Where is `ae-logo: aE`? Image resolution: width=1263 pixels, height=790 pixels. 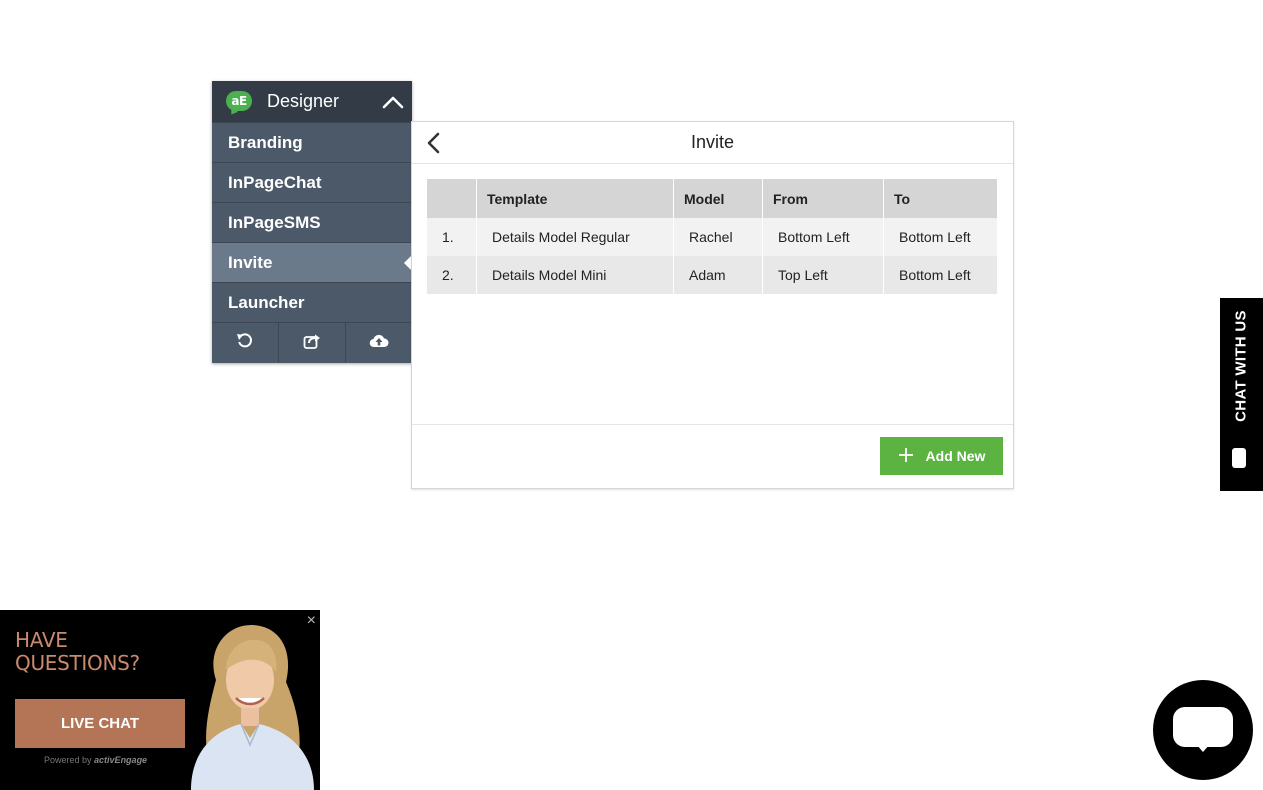 ae-logo: aE is located at coordinates (239, 103).